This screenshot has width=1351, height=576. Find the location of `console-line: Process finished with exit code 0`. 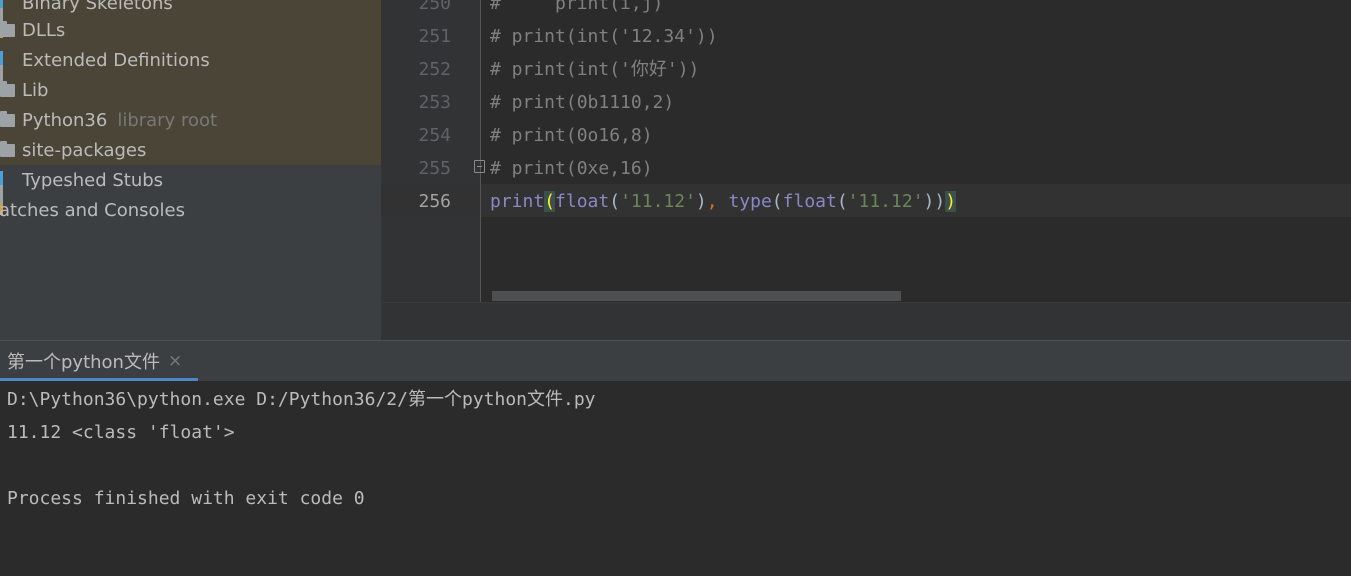

console-line: Process finished with exit code 0 is located at coordinates (186, 498).